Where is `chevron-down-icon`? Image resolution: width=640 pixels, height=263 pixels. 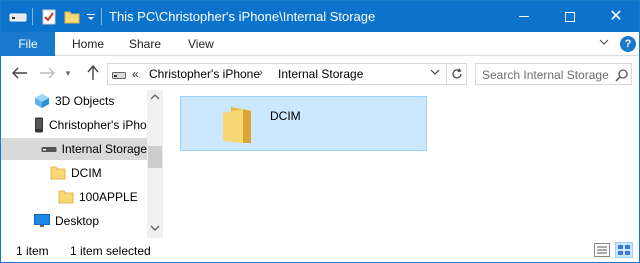 chevron-down-icon is located at coordinates (435, 73).